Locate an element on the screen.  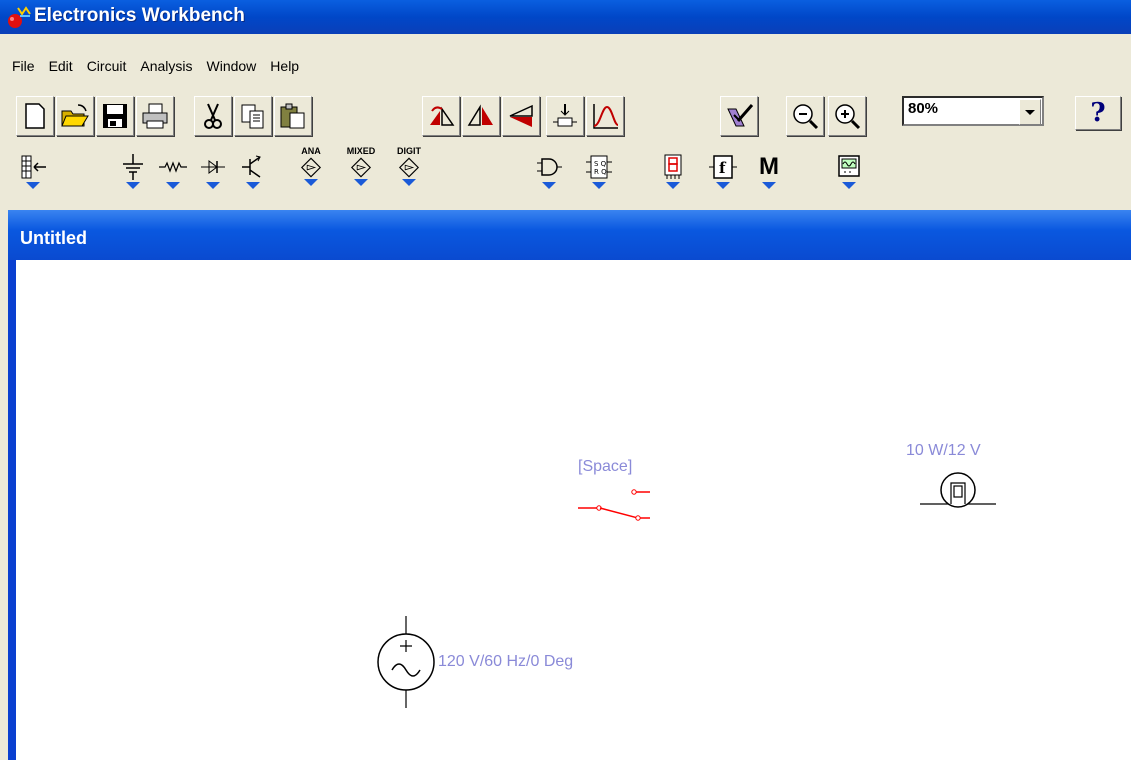
diodes-bin-button is located at coordinates (213, 172).